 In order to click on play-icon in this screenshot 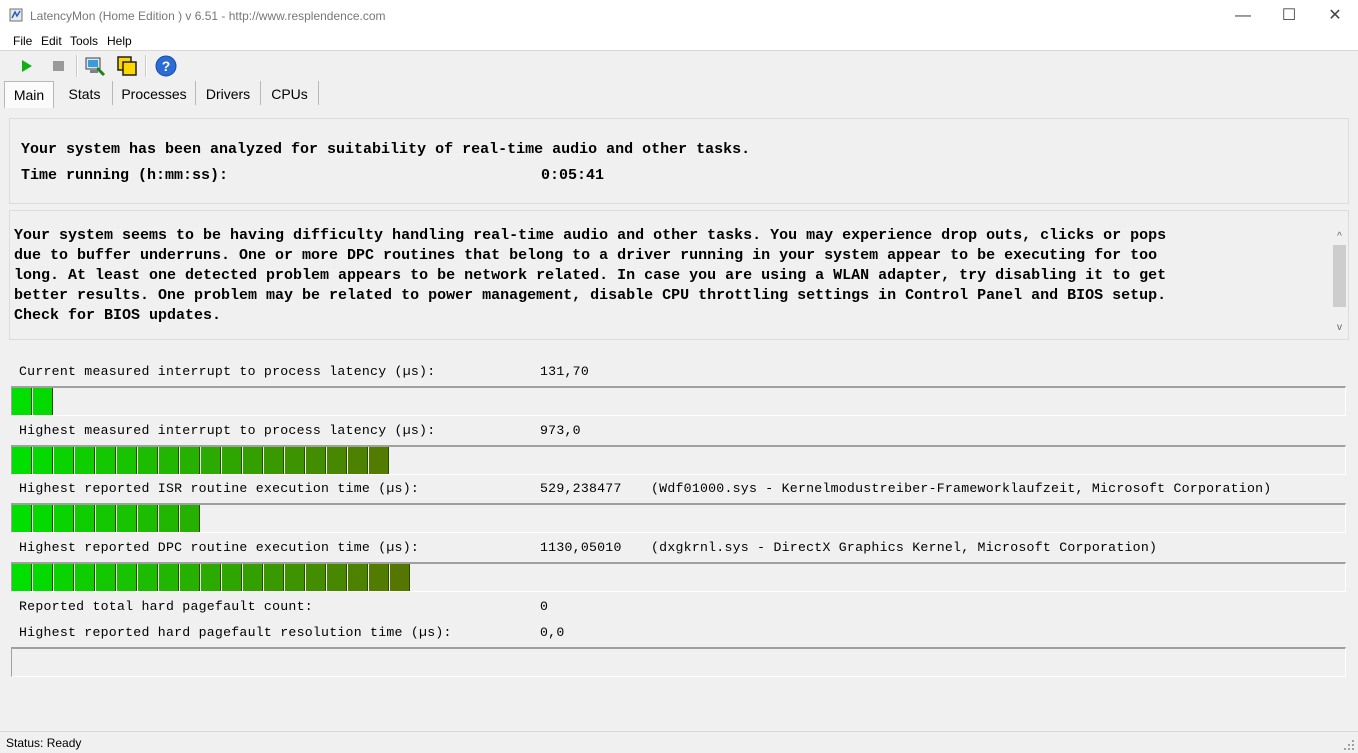, I will do `click(26, 66)`.